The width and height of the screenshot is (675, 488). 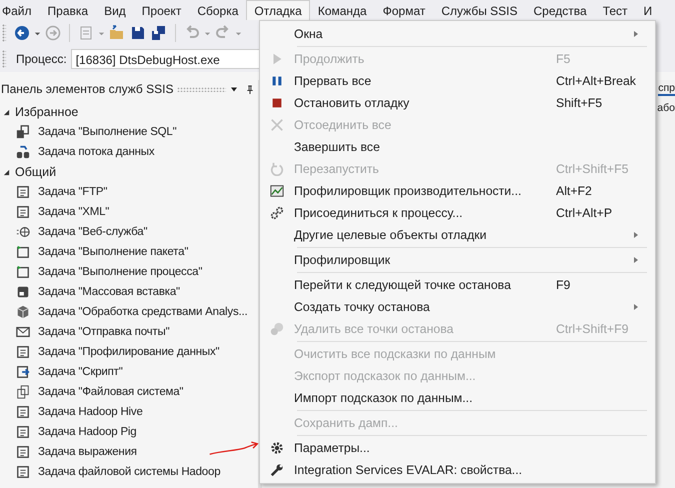 What do you see at coordinates (278, 10) in the screenshot?
I see `menu-item: Отладка` at bounding box center [278, 10].